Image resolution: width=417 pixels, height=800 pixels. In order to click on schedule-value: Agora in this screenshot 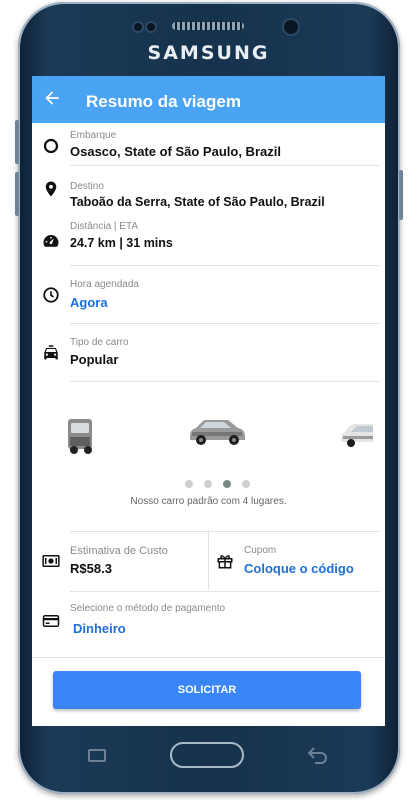, I will do `click(89, 302)`.